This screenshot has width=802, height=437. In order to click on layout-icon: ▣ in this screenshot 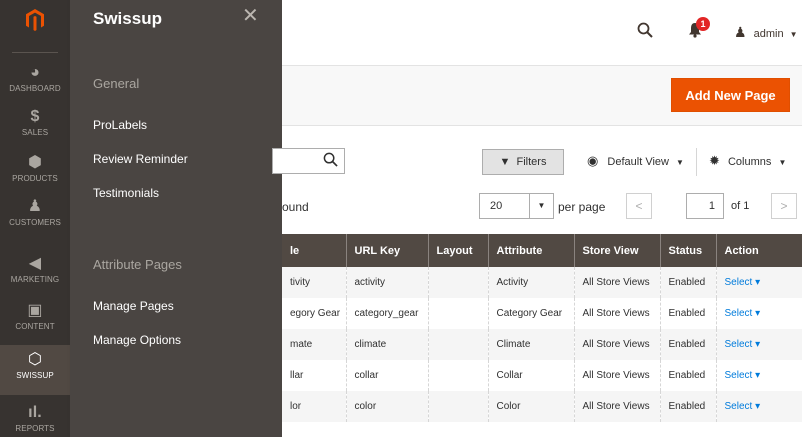, I will do `click(35, 310)`.